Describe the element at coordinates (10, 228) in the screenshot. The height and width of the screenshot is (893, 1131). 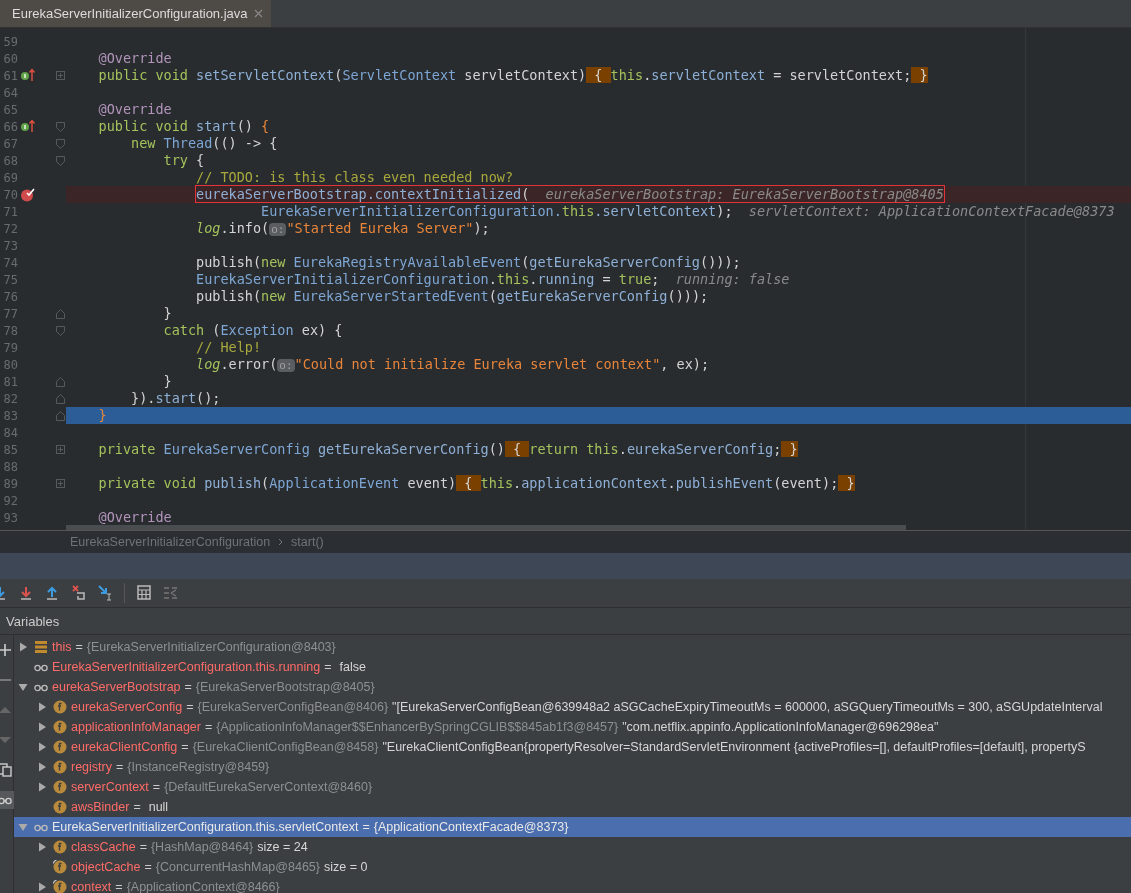
I see `line-number: 72` at that location.